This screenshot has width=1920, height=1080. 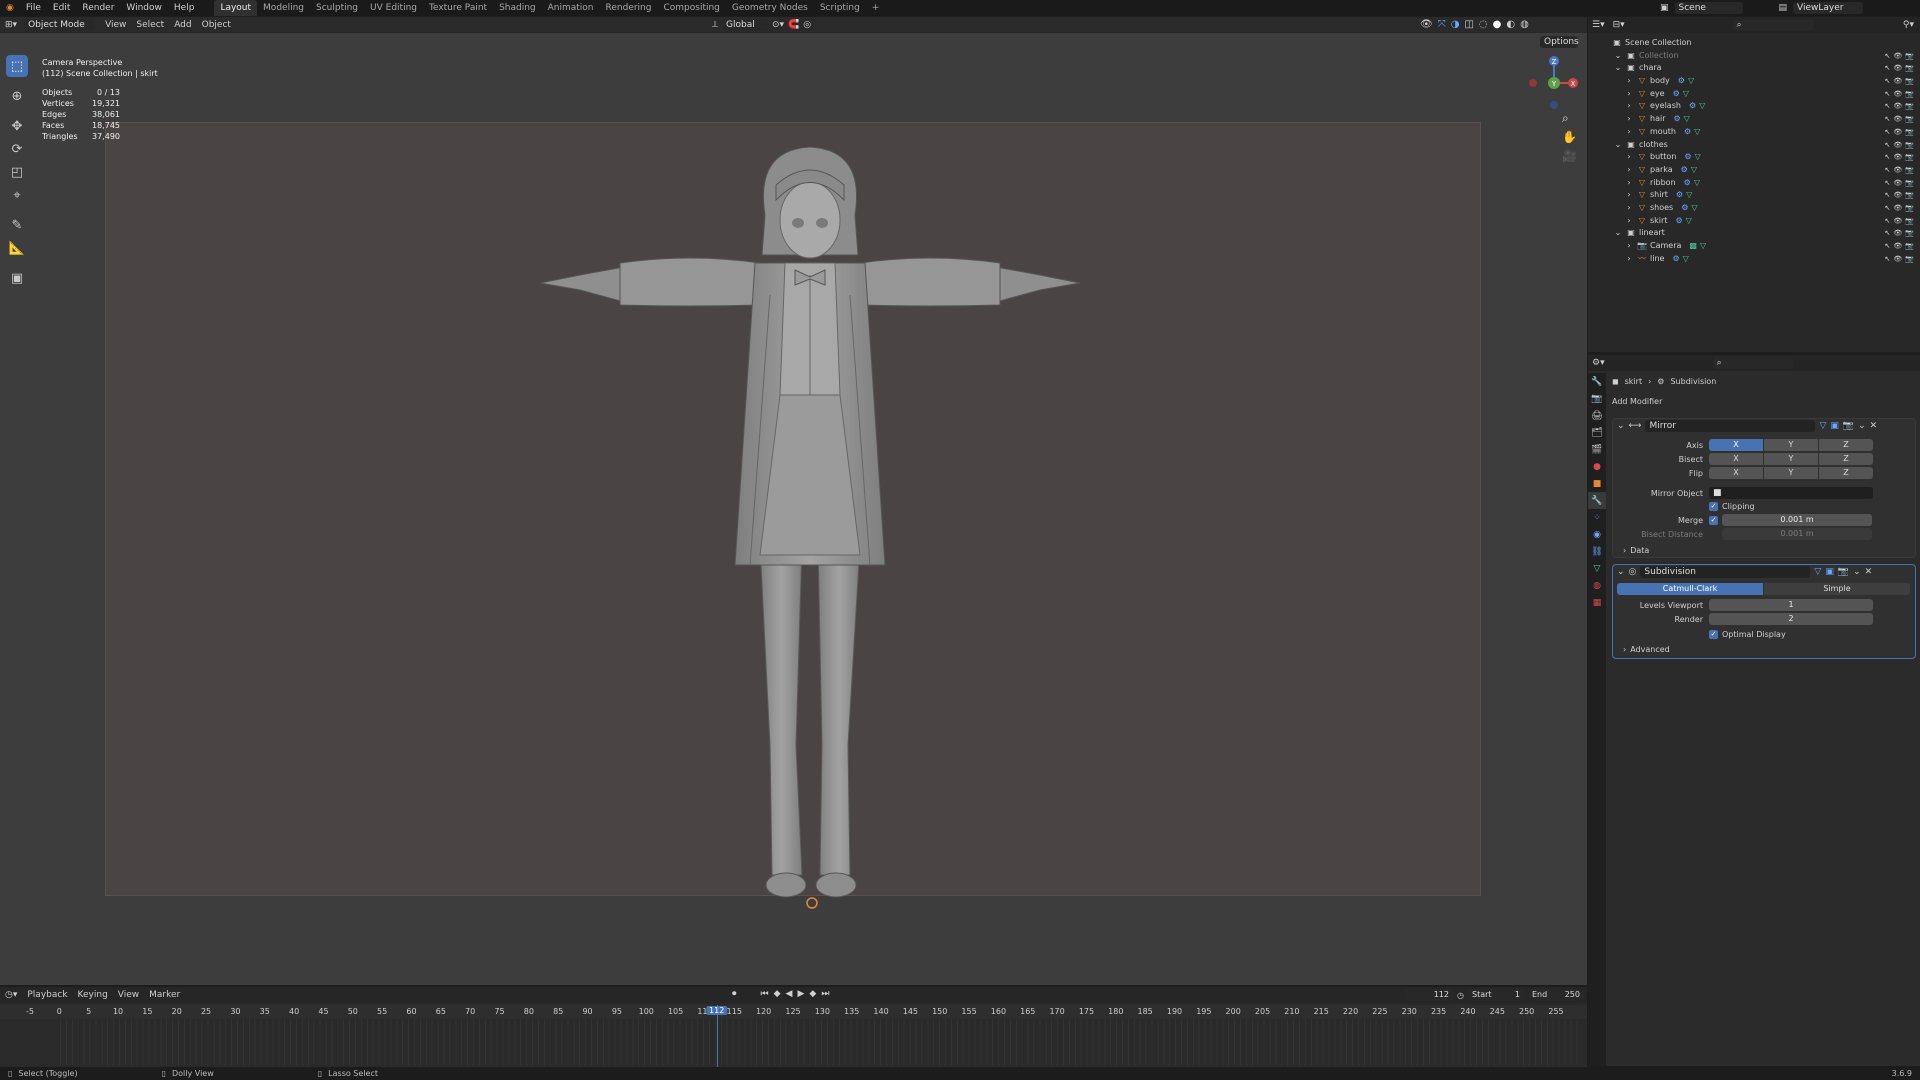 I want to click on rotate-tool-icon: ⟳, so click(x=17, y=149).